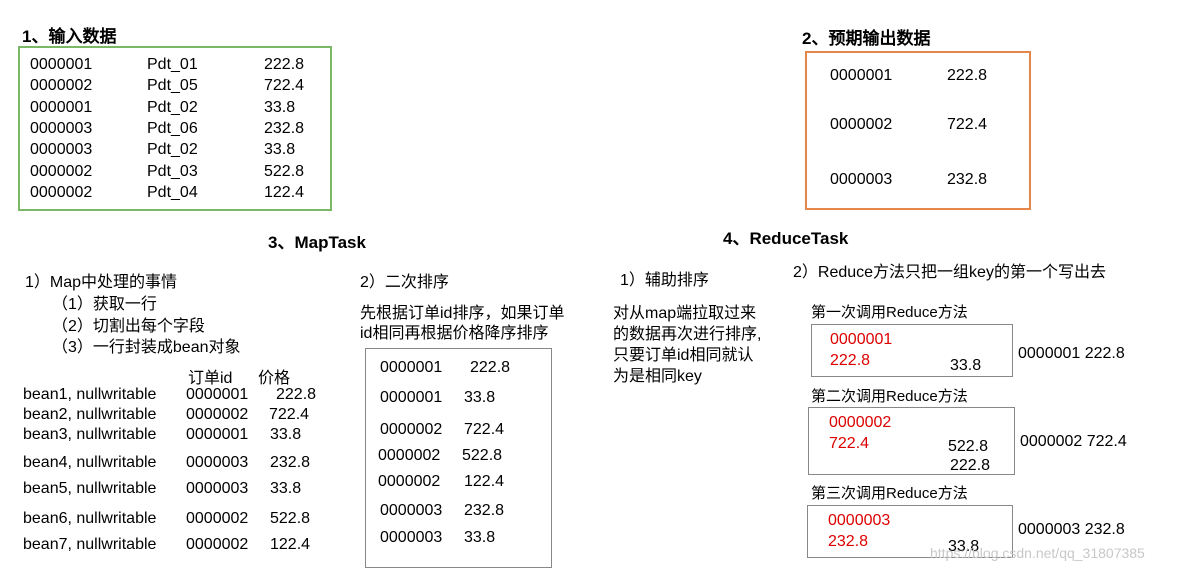 The width and height of the screenshot is (1186, 570). Describe the element at coordinates (1073, 441) in the screenshot. I see `reduce-call-2-result: 0000002 722.4` at that location.